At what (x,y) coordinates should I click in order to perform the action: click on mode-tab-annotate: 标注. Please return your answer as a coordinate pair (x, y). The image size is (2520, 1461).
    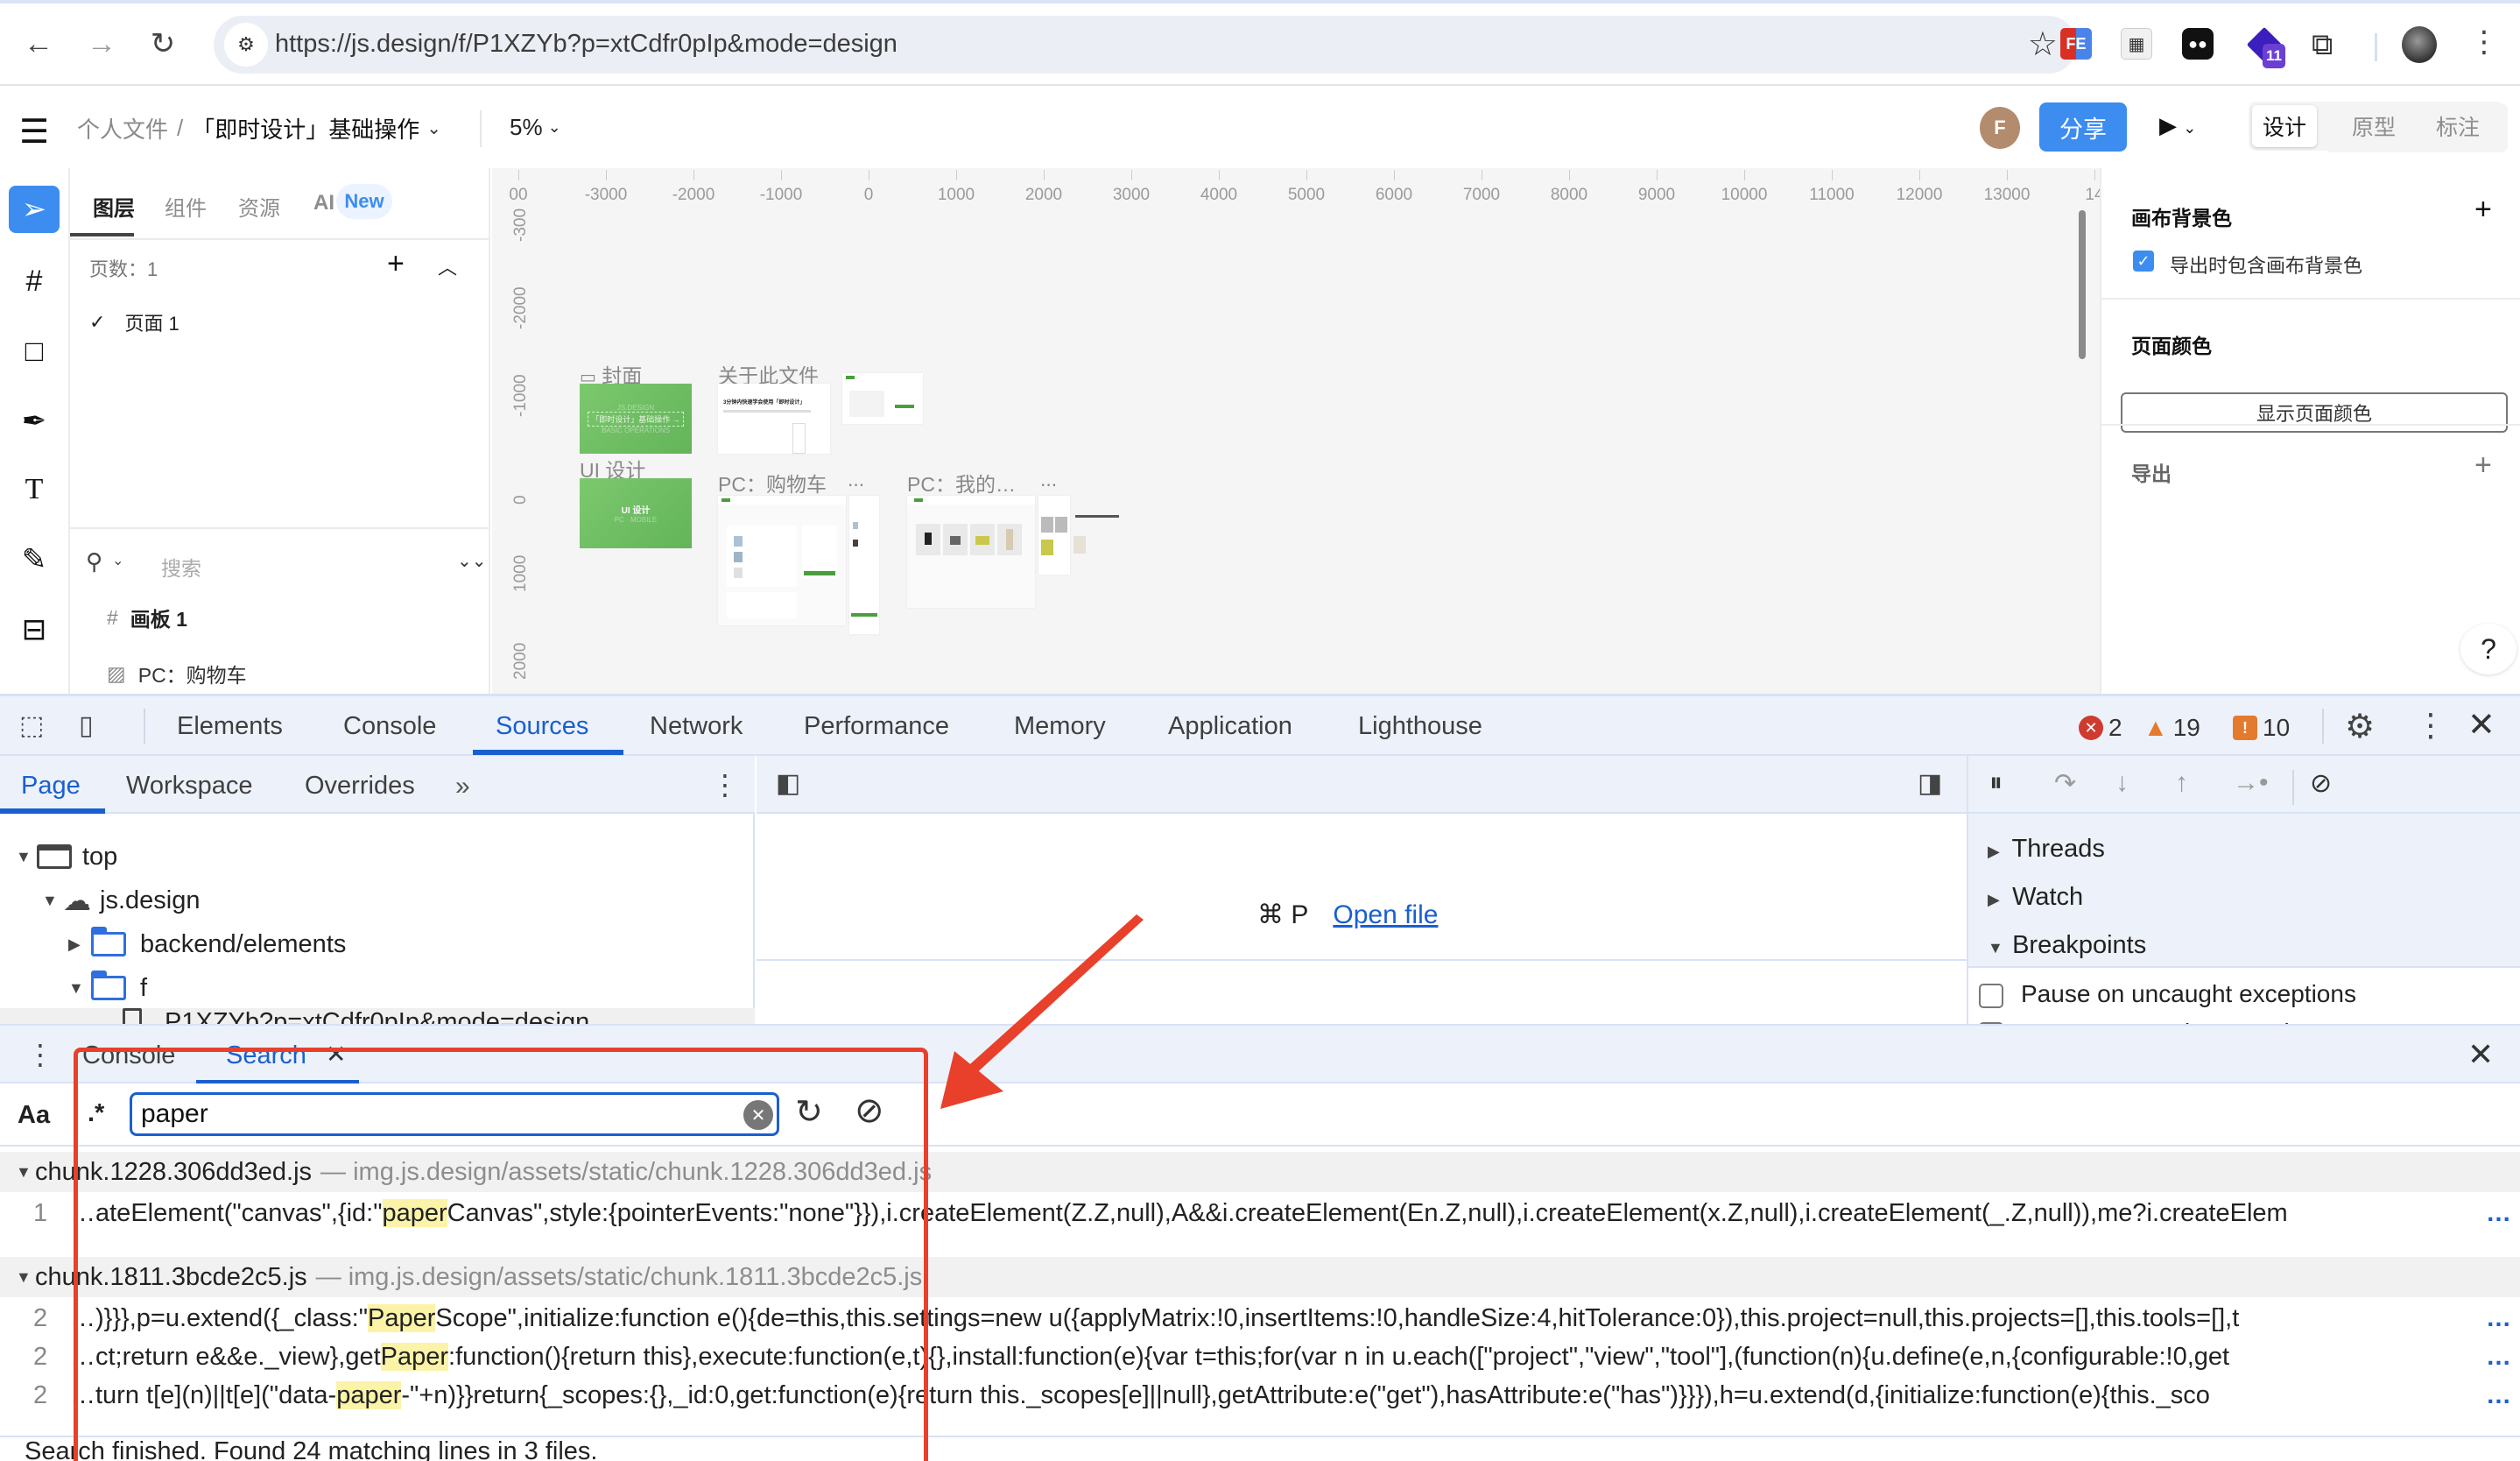
    Looking at the image, I should click on (2457, 126).